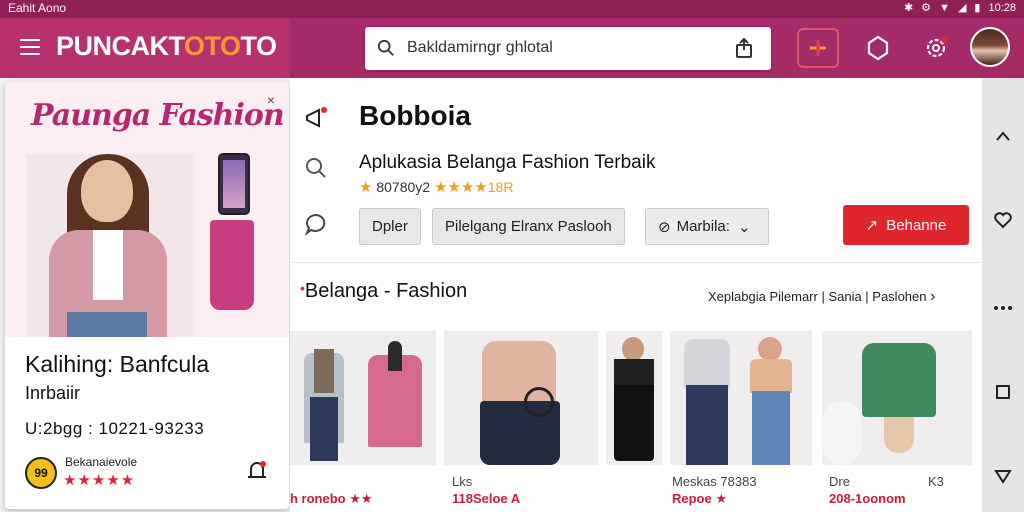  I want to click on app-subtitle: Aplukasia Belanga Fashion Terbaik, so click(507, 162).